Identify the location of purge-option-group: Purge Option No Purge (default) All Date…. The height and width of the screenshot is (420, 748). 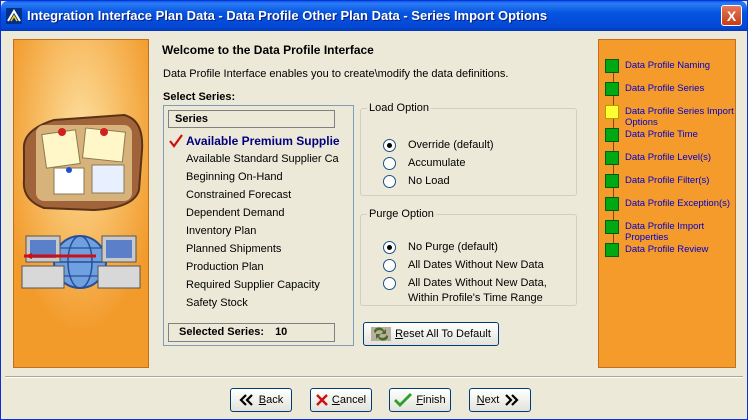
(468, 257).